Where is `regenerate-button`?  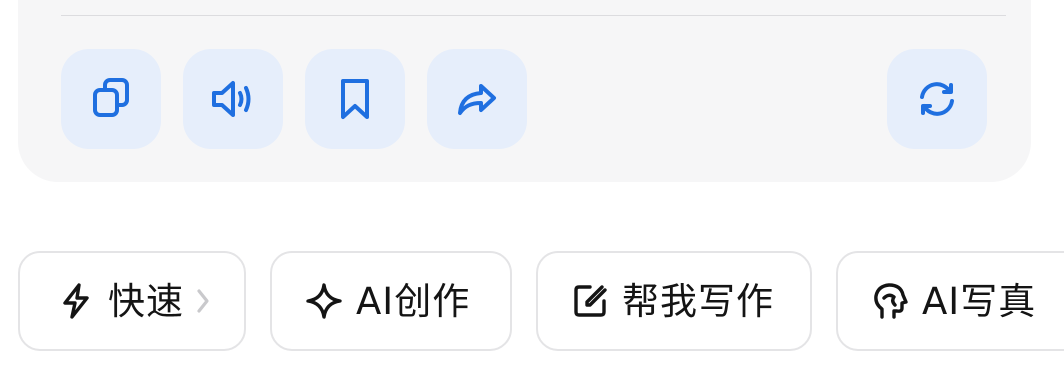
regenerate-button is located at coordinates (937, 99).